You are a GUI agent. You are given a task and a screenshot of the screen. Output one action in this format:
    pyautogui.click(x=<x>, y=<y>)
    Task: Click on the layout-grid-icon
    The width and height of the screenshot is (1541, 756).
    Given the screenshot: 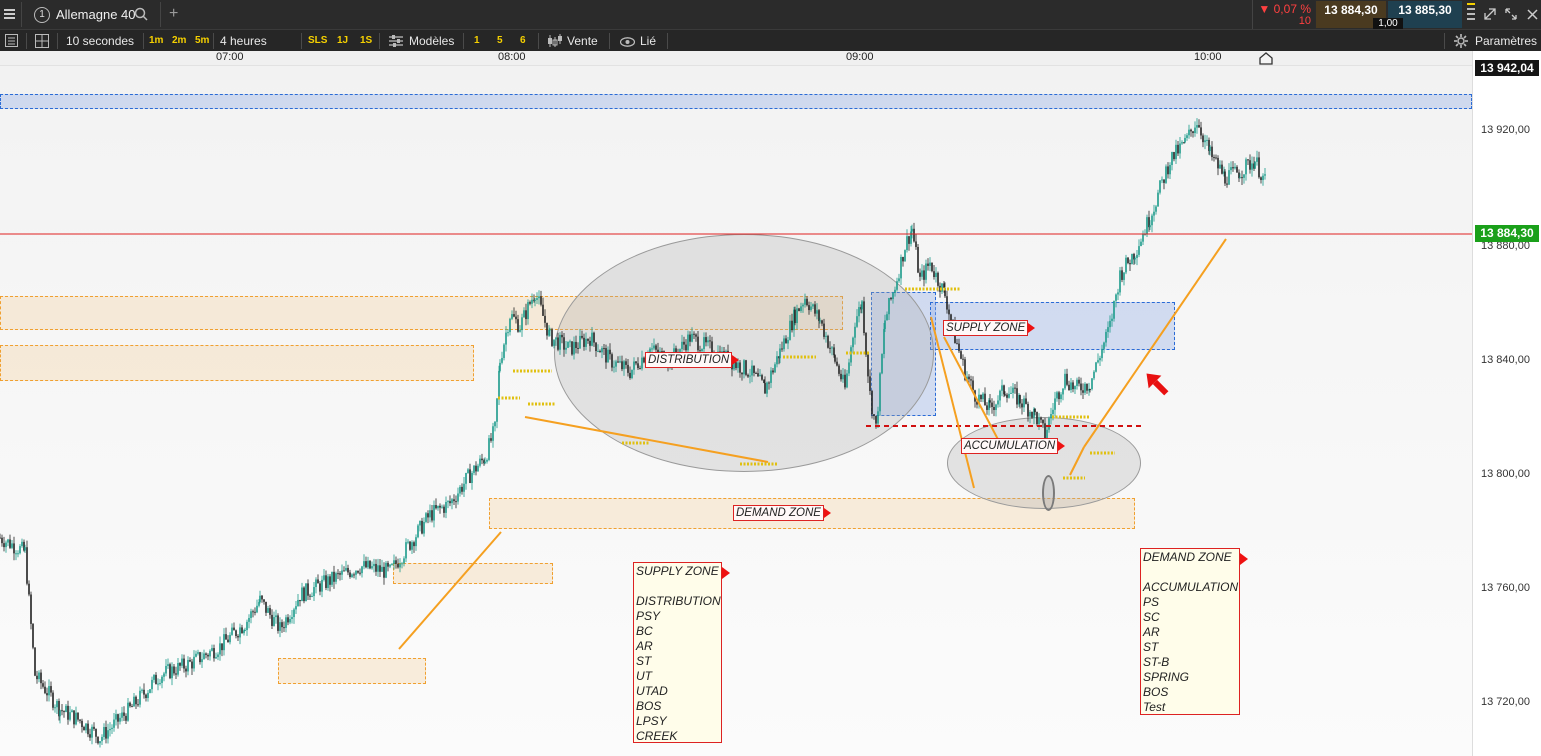 What is the action you would take?
    pyautogui.click(x=42, y=42)
    